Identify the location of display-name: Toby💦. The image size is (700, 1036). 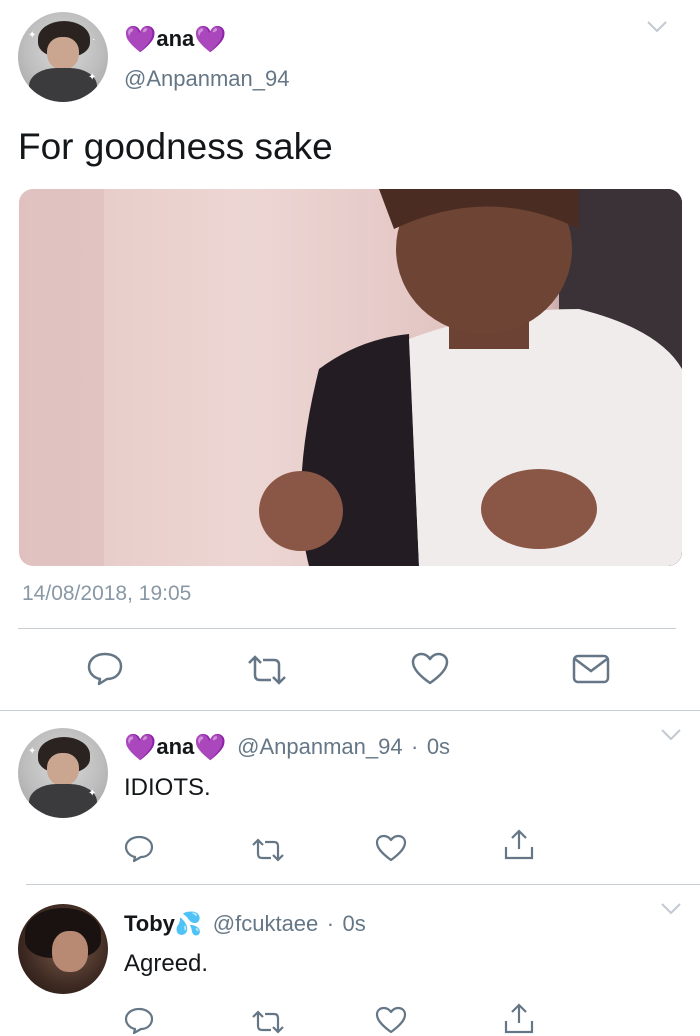
(163, 923).